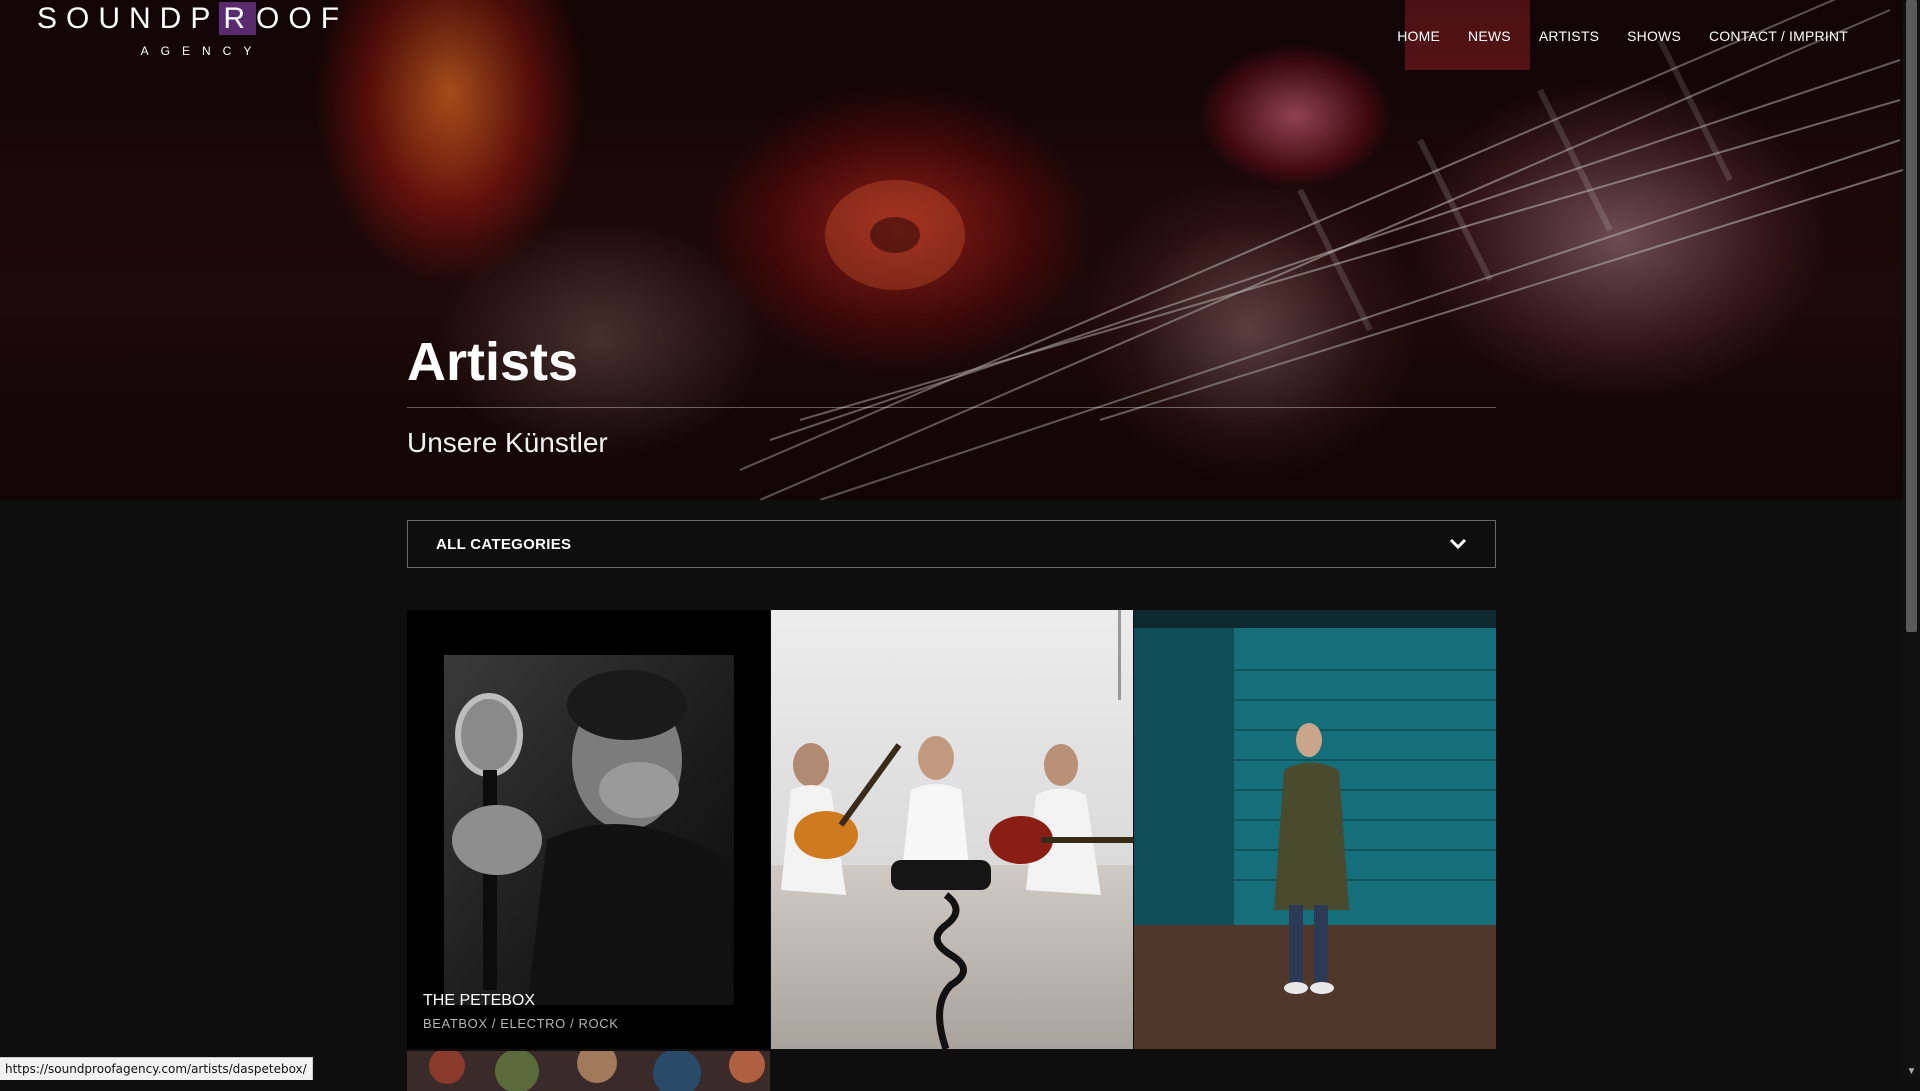  I want to click on nav-home: HOME, so click(1418, 36).